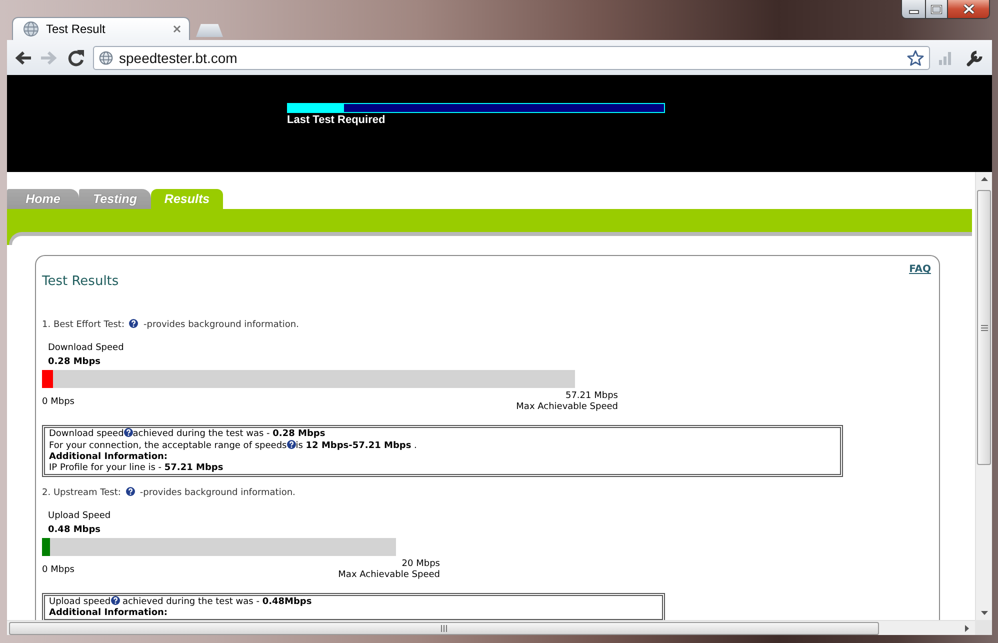 This screenshot has width=998, height=643. Describe the element at coordinates (983, 627) in the screenshot. I see `scrollbar-corner` at that location.